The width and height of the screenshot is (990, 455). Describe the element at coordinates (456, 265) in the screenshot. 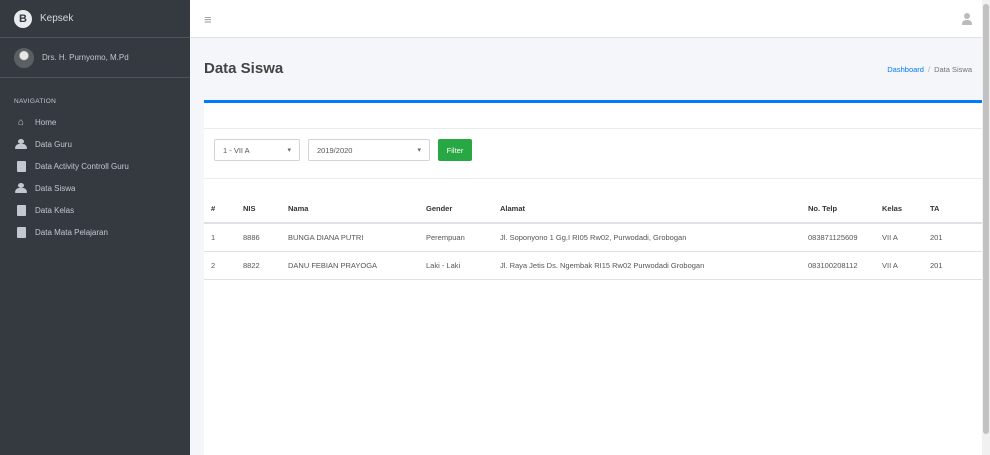

I see `cell-gender: Laki - Laki` at that location.